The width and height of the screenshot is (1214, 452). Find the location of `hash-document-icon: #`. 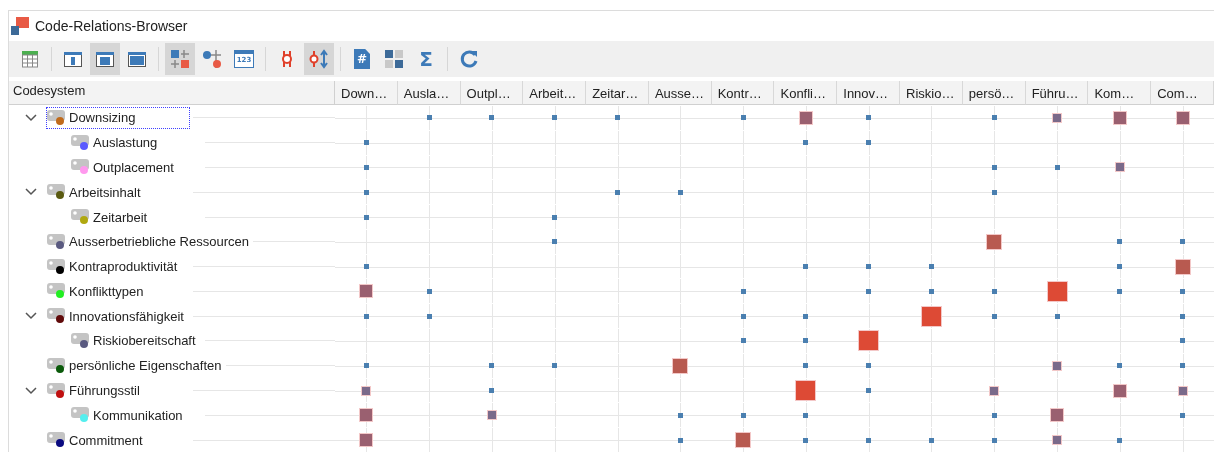

hash-document-icon: # is located at coordinates (362, 59).